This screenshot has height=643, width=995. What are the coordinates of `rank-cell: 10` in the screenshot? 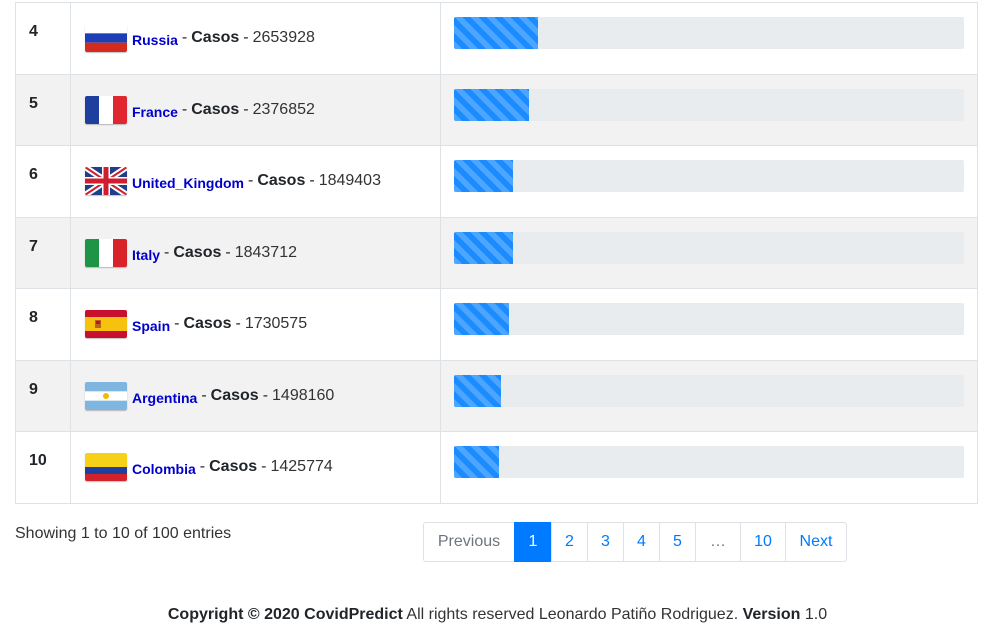 It's located at (43, 467).